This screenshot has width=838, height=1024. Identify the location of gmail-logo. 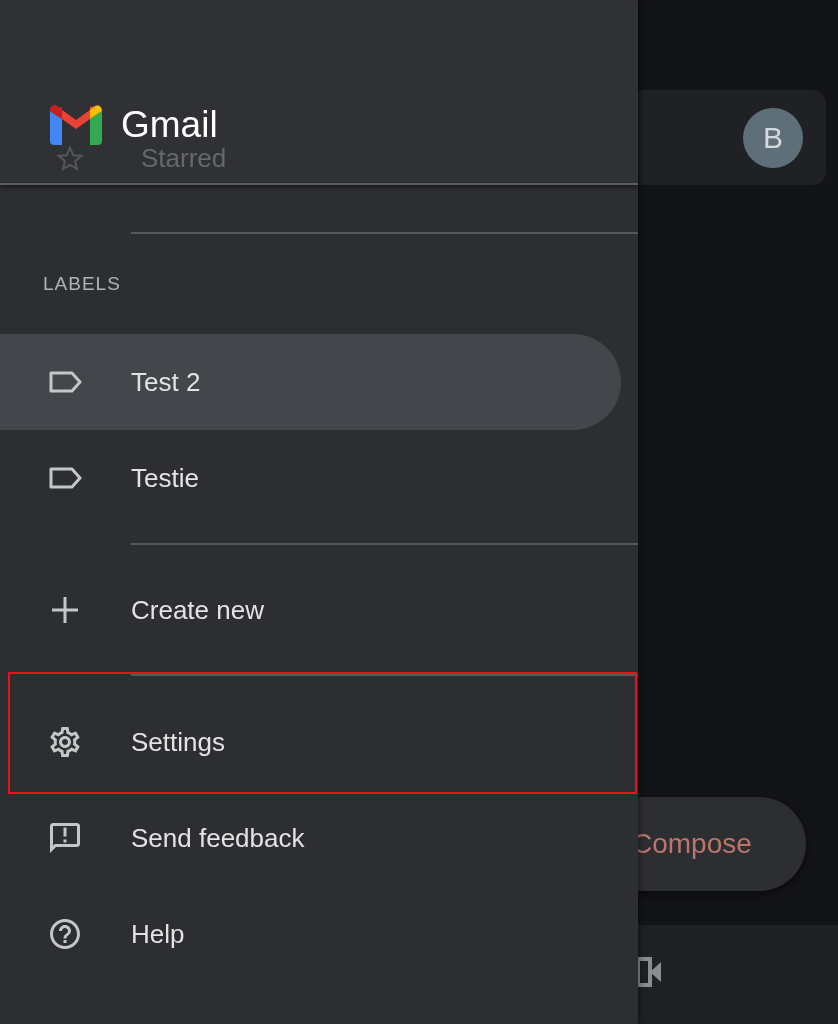
(76, 125).